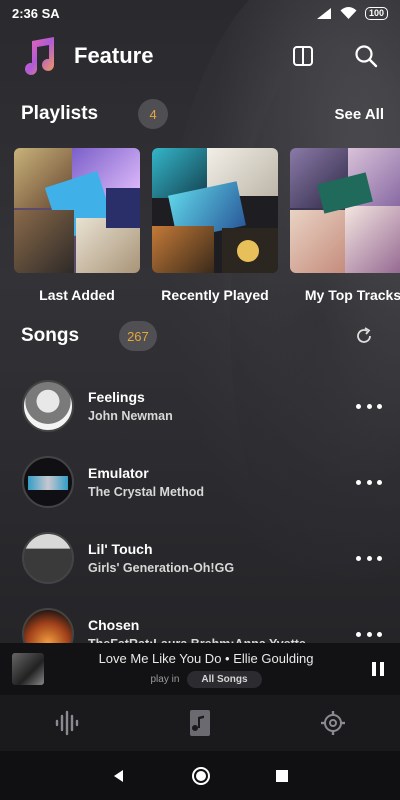 The width and height of the screenshot is (400, 800). I want to click on playlists-heading: Playlists, so click(60, 113).